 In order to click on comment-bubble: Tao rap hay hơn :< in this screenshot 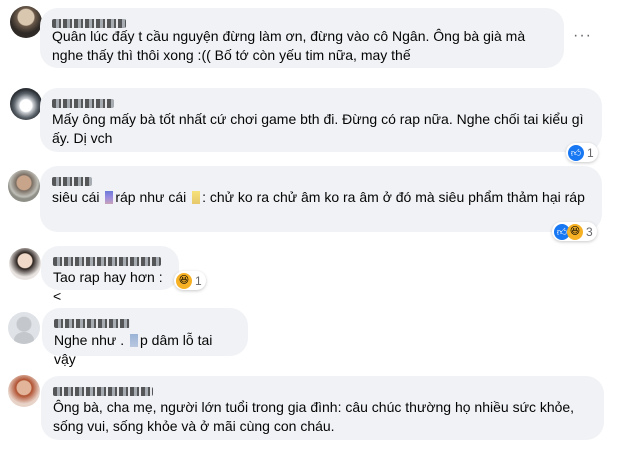, I will do `click(110, 275)`.